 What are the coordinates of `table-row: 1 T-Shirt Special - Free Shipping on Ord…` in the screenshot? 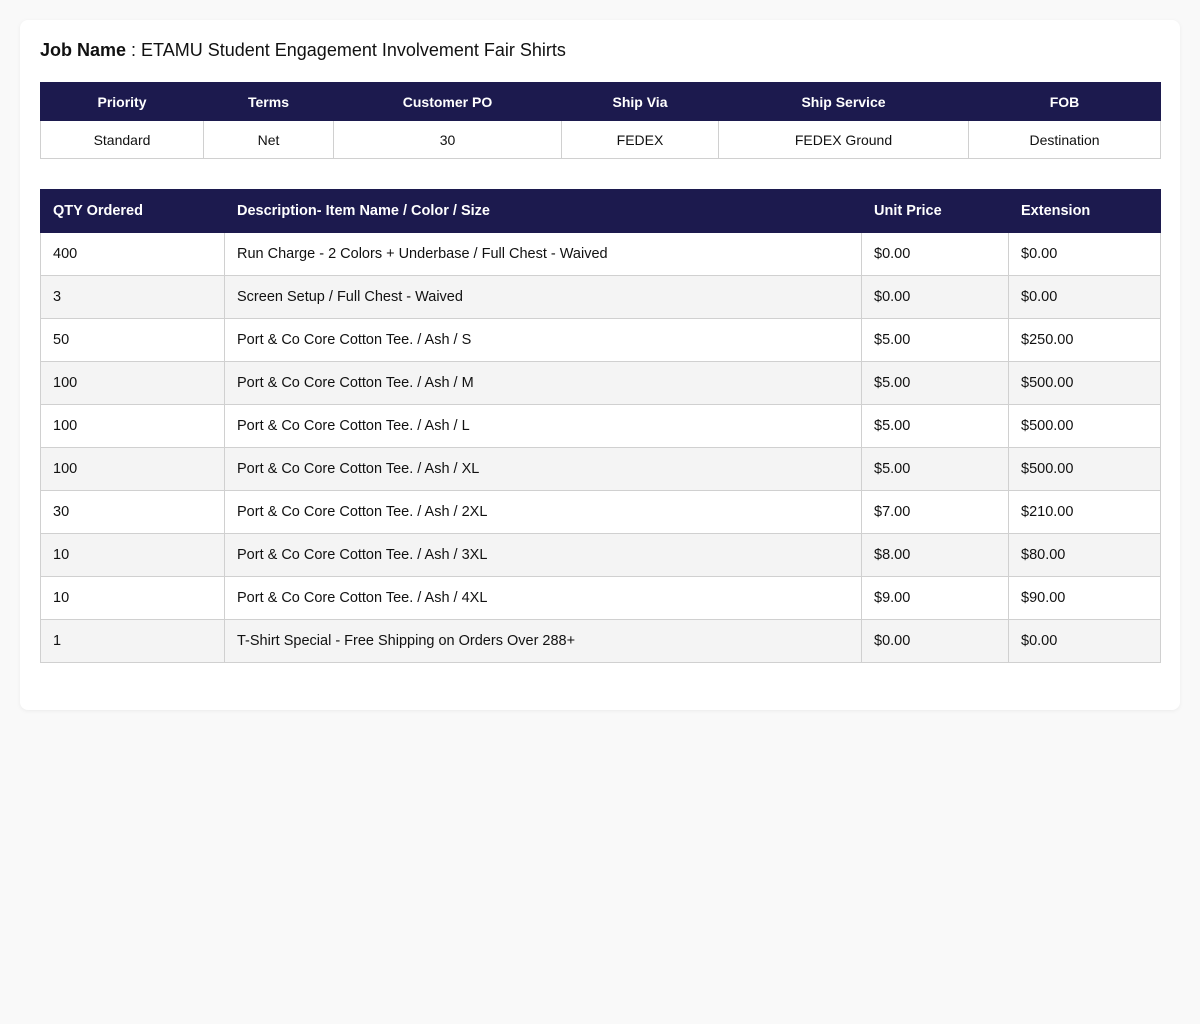 It's located at (600, 641).